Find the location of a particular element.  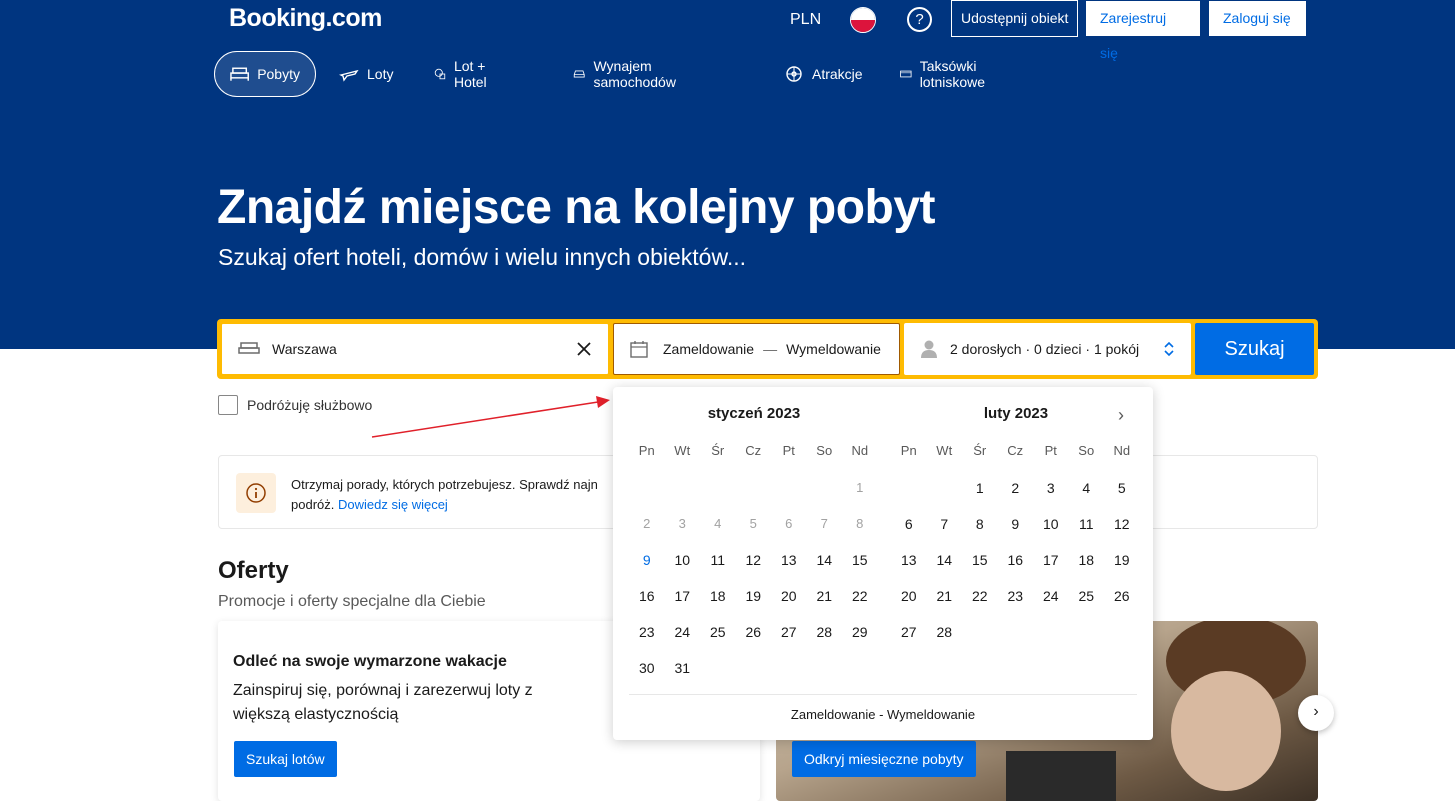

login-button: Zaloguj się is located at coordinates (1257, 18).